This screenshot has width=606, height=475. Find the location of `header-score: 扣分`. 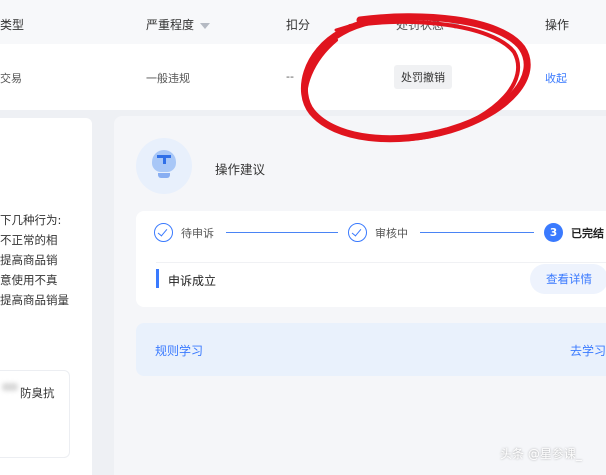

header-score: 扣分 is located at coordinates (298, 25).